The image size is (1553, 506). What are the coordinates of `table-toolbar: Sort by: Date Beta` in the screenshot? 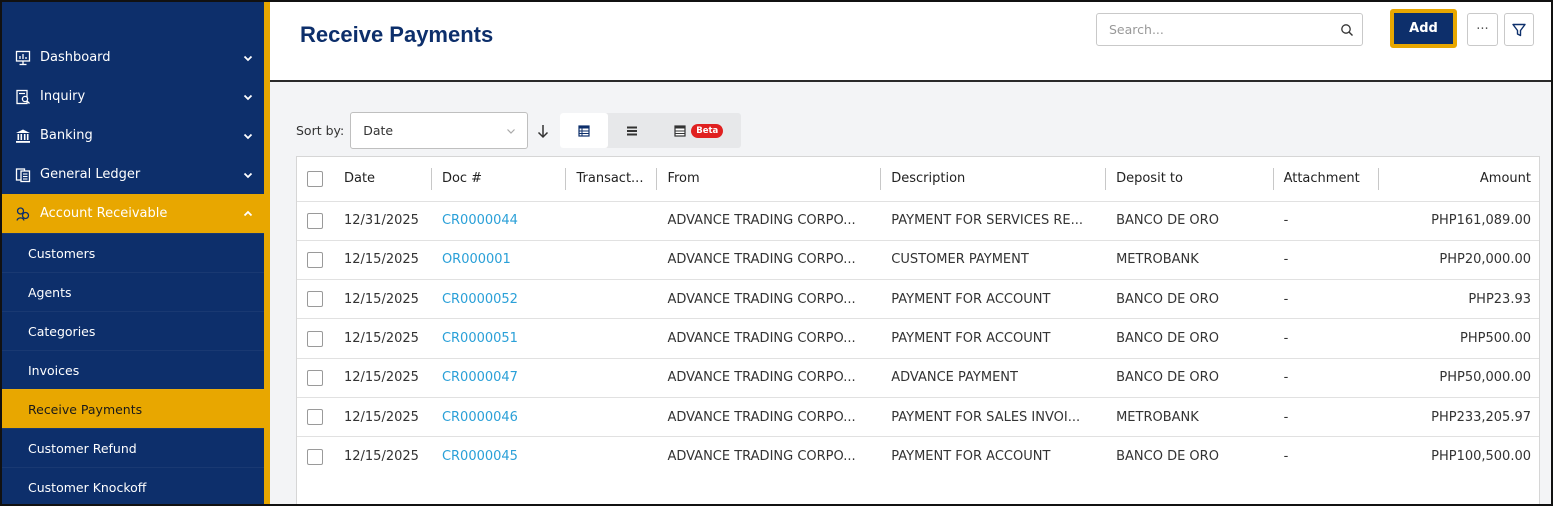 It's located at (519, 130).